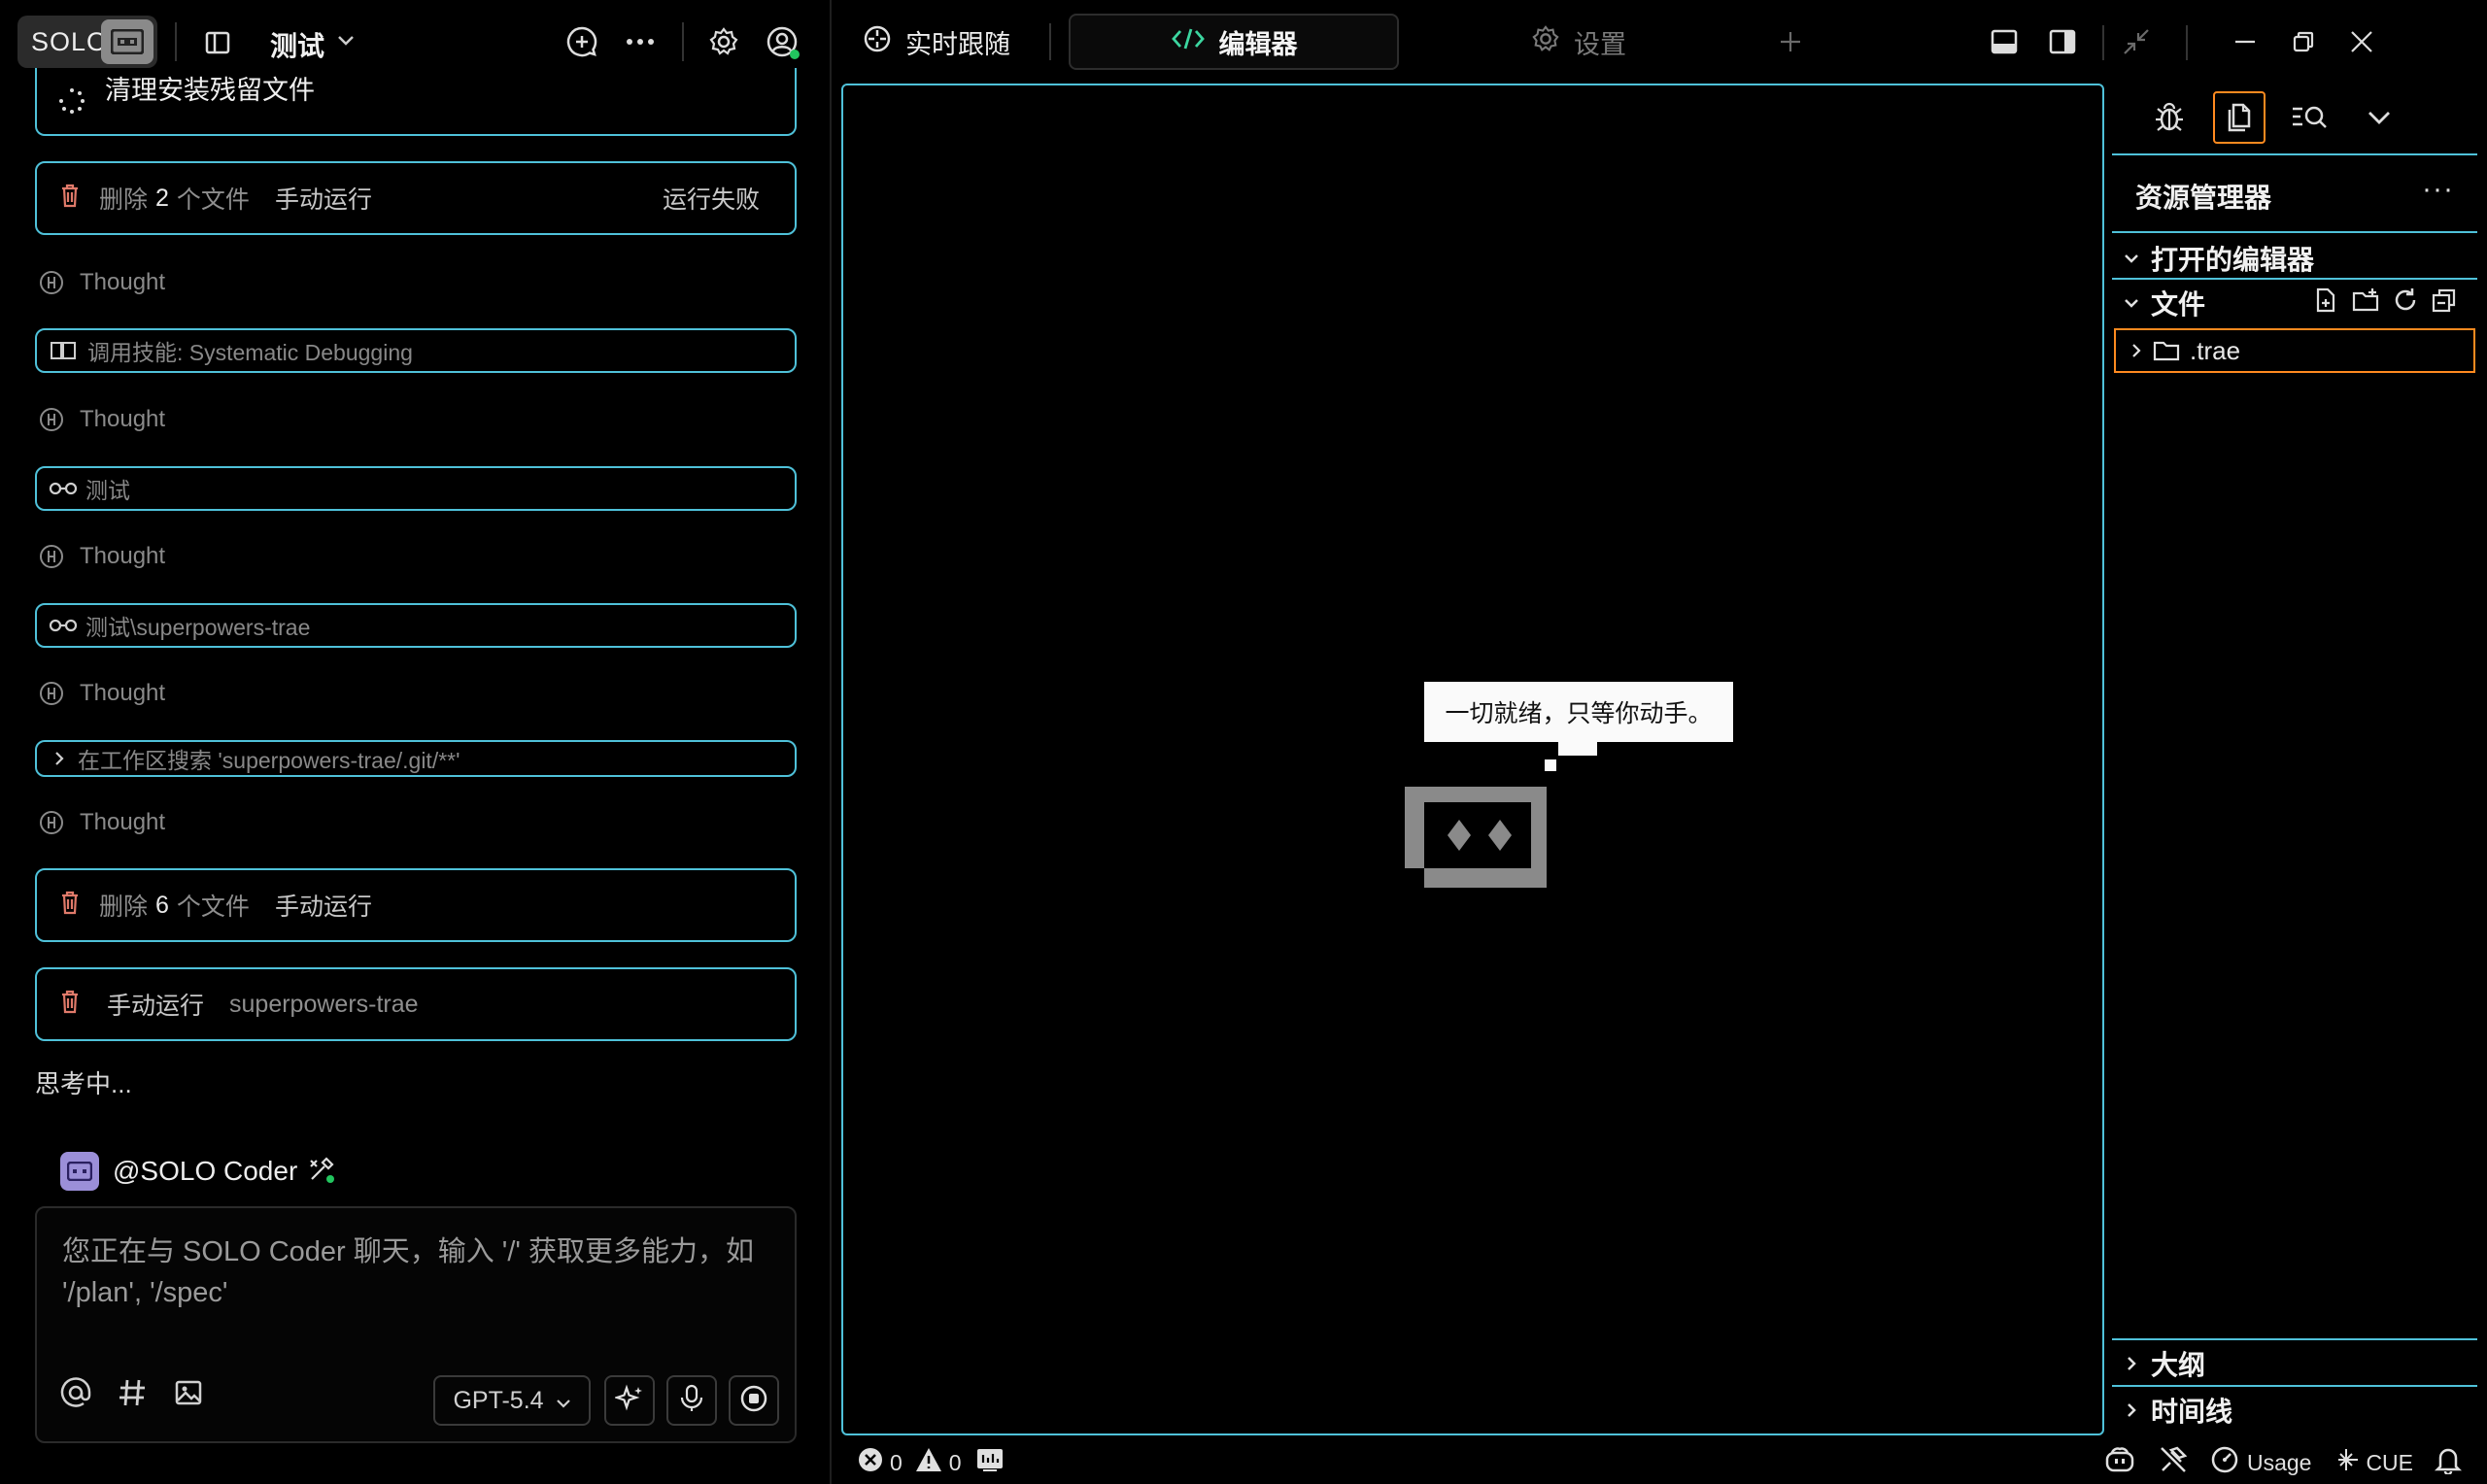 This screenshot has height=1484, width=2487. Describe the element at coordinates (2294, 303) in the screenshot. I see `section-files: 文件` at that location.